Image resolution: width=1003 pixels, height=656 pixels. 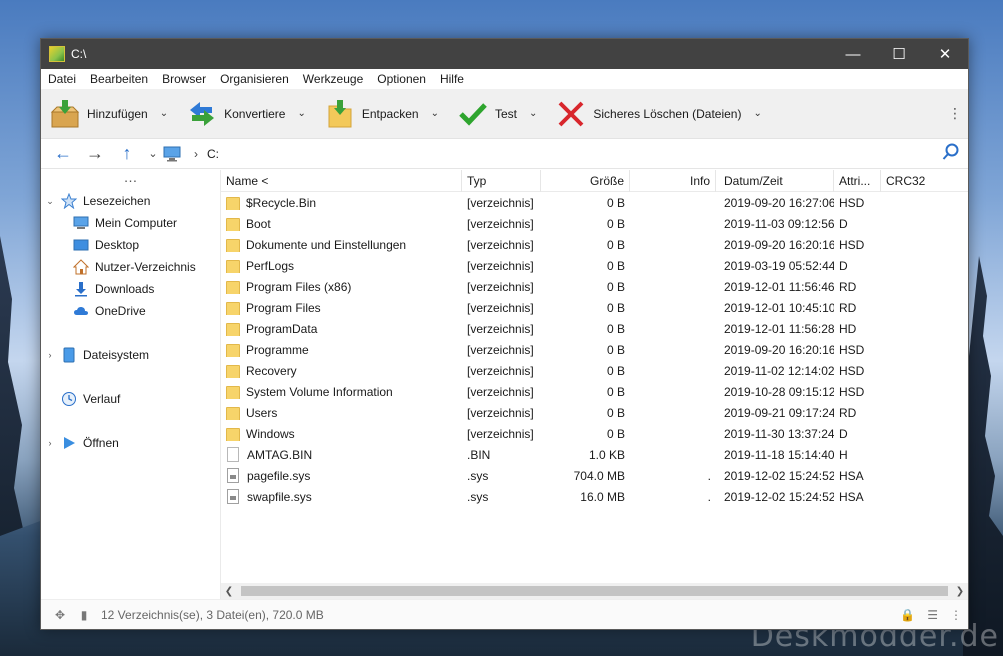 I want to click on sidebar-history-label: Verlauf, so click(x=102, y=399).